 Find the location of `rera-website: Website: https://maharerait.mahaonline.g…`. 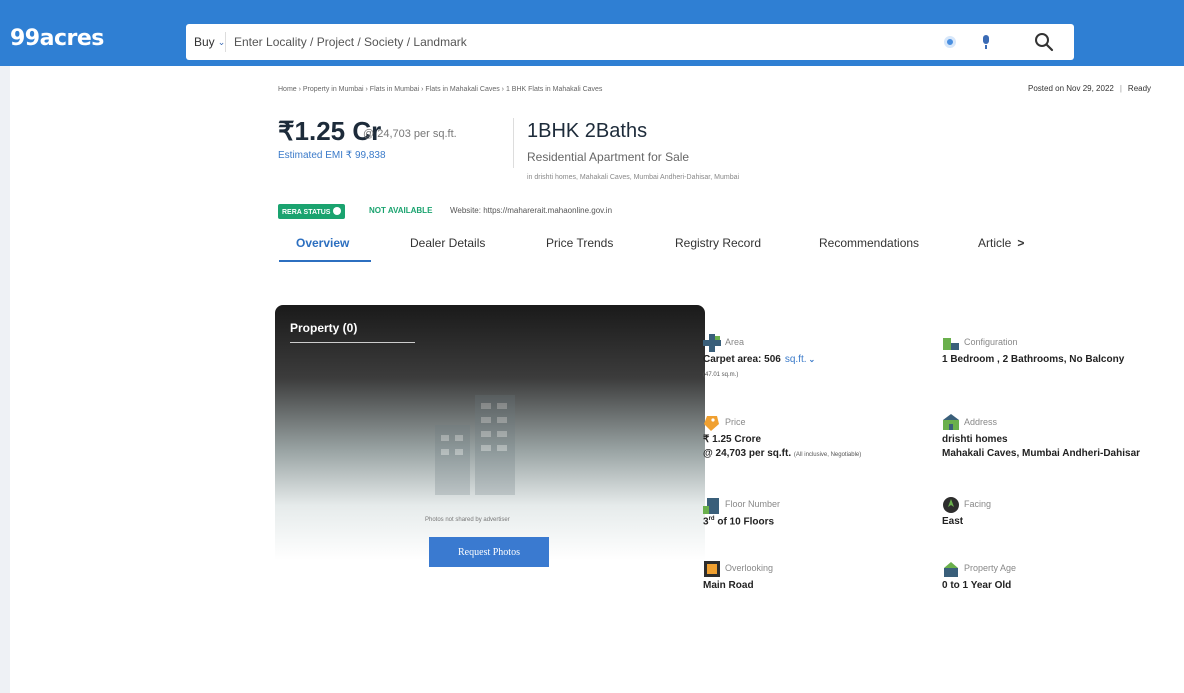

rera-website: Website: https://maharerait.mahaonline.g… is located at coordinates (531, 210).